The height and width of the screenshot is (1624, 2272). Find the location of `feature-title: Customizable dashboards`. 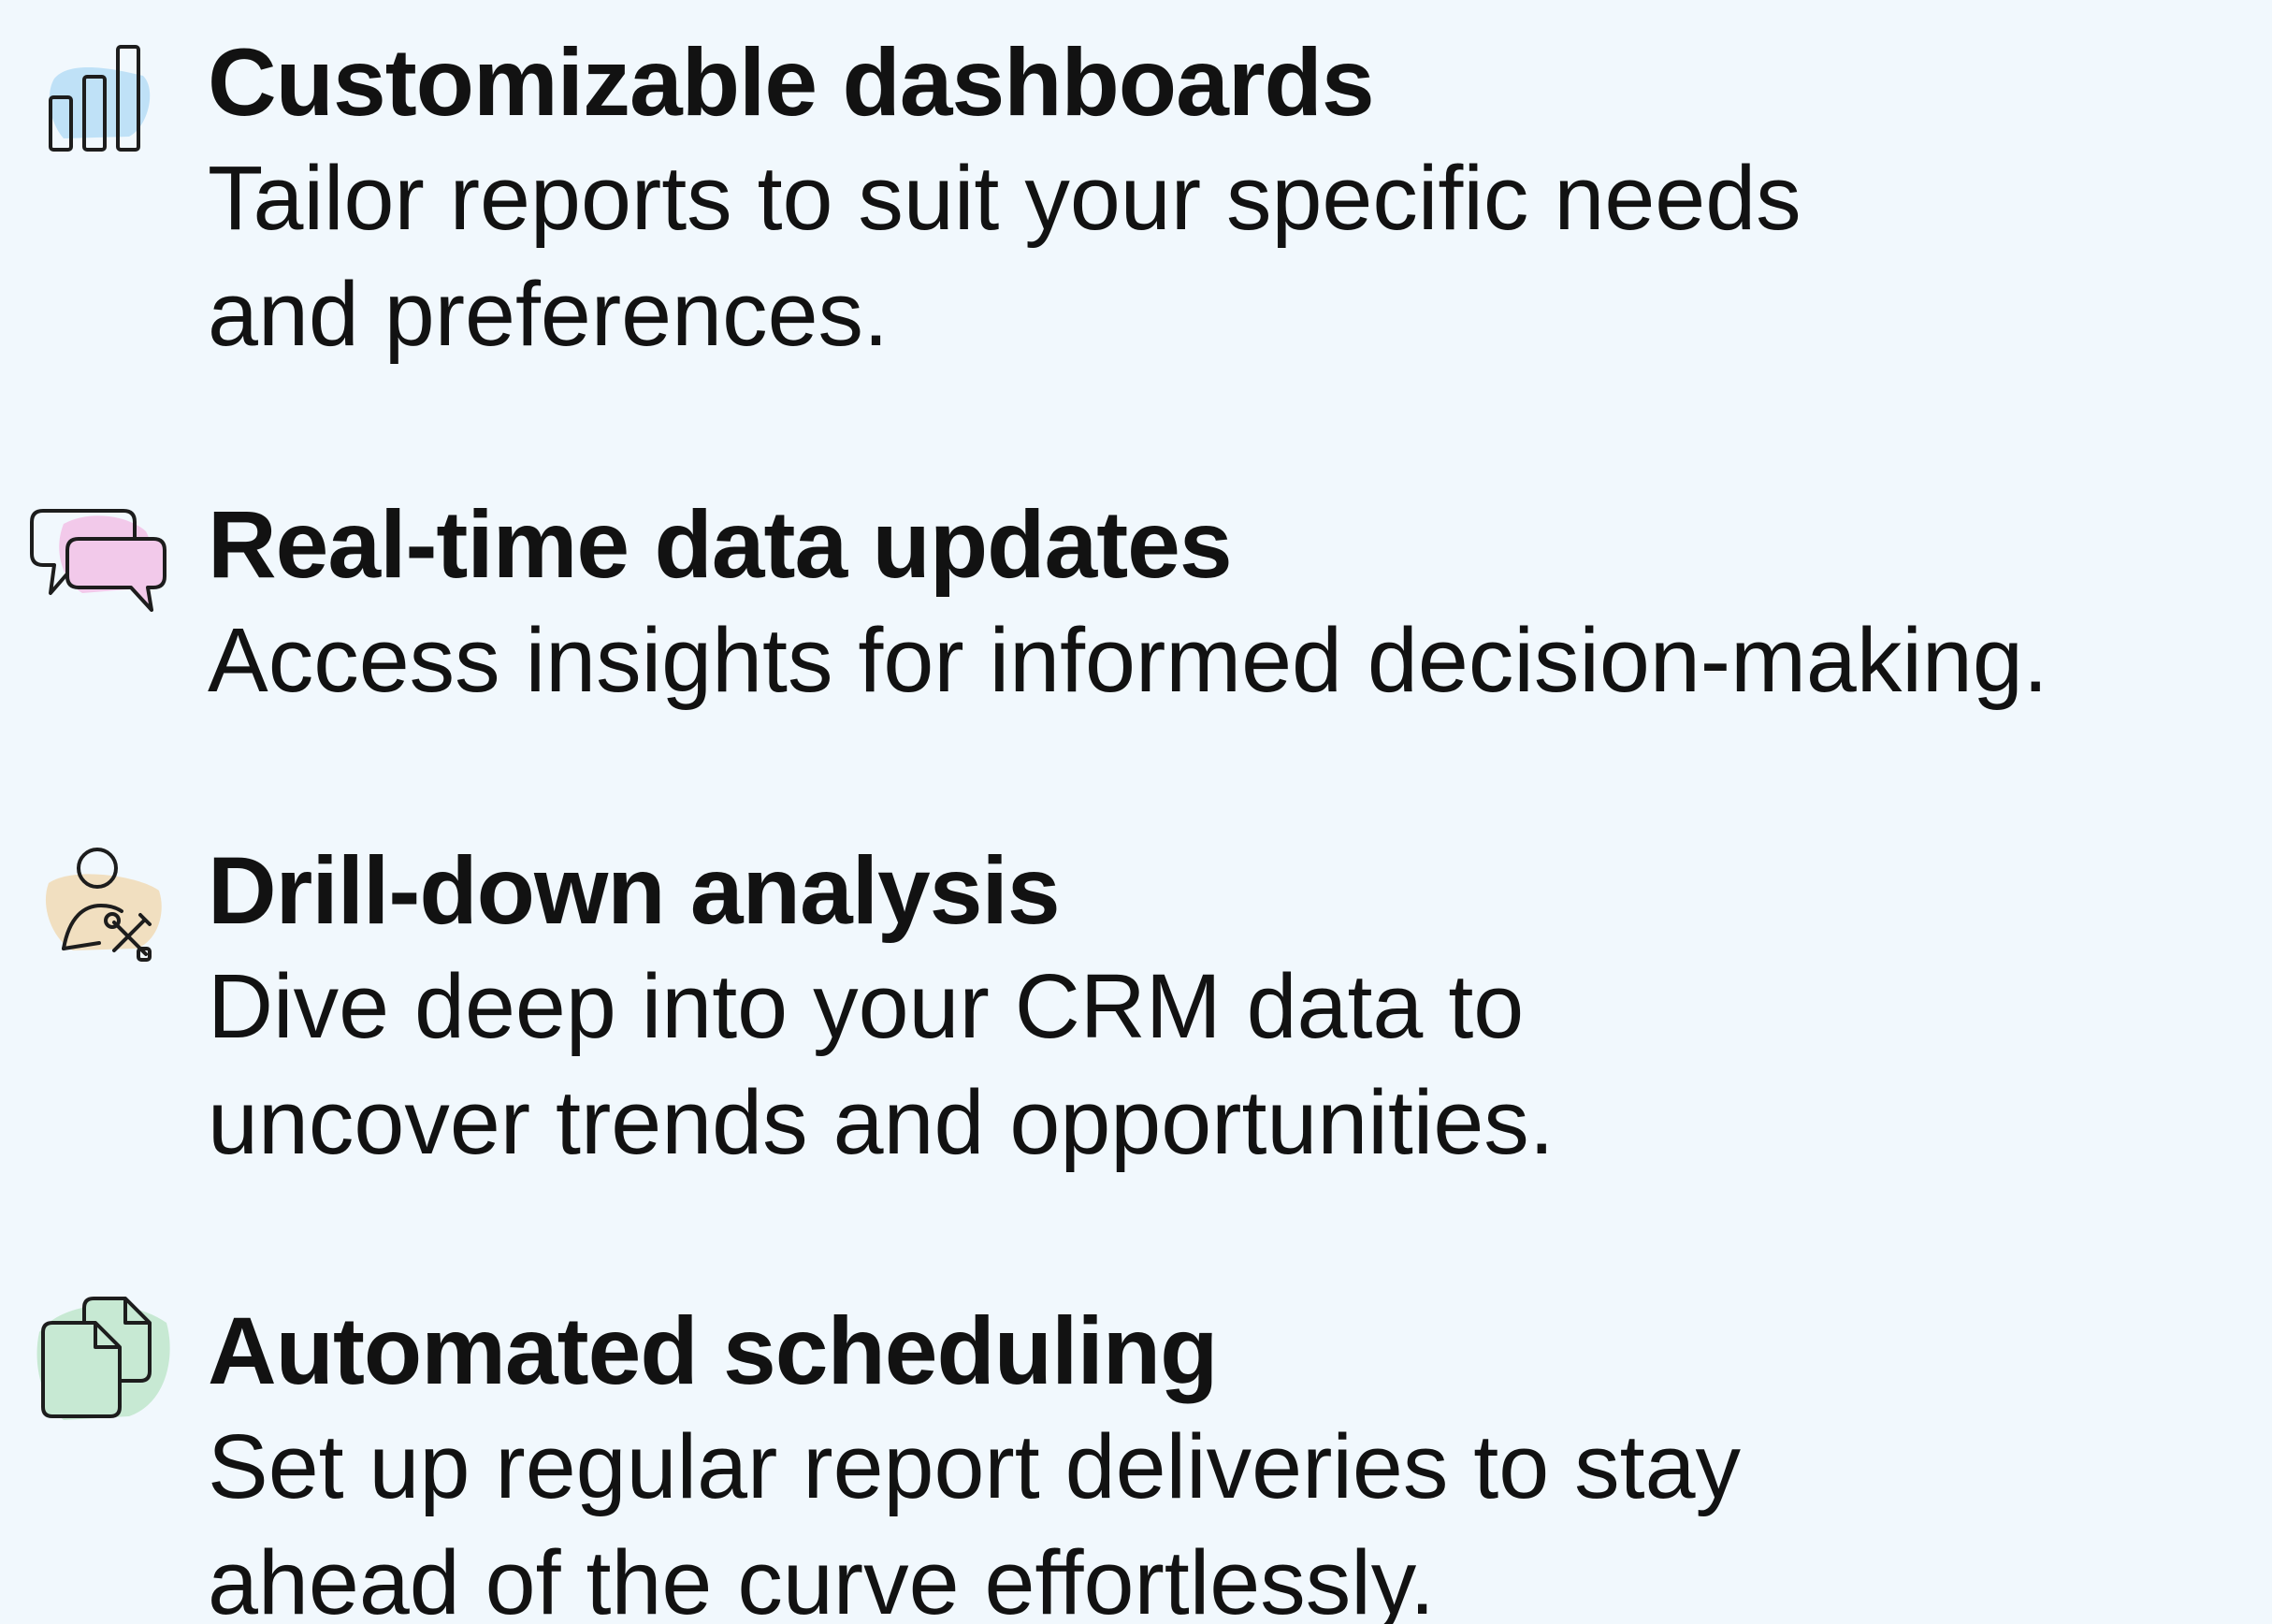

feature-title: Customizable dashboards is located at coordinates (791, 82).